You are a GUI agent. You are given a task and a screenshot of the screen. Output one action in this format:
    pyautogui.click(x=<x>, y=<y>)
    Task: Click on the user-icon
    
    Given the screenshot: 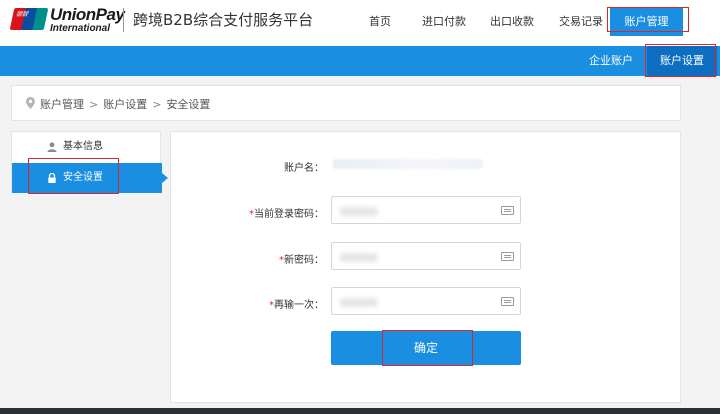 What is the action you would take?
    pyautogui.click(x=52, y=147)
    